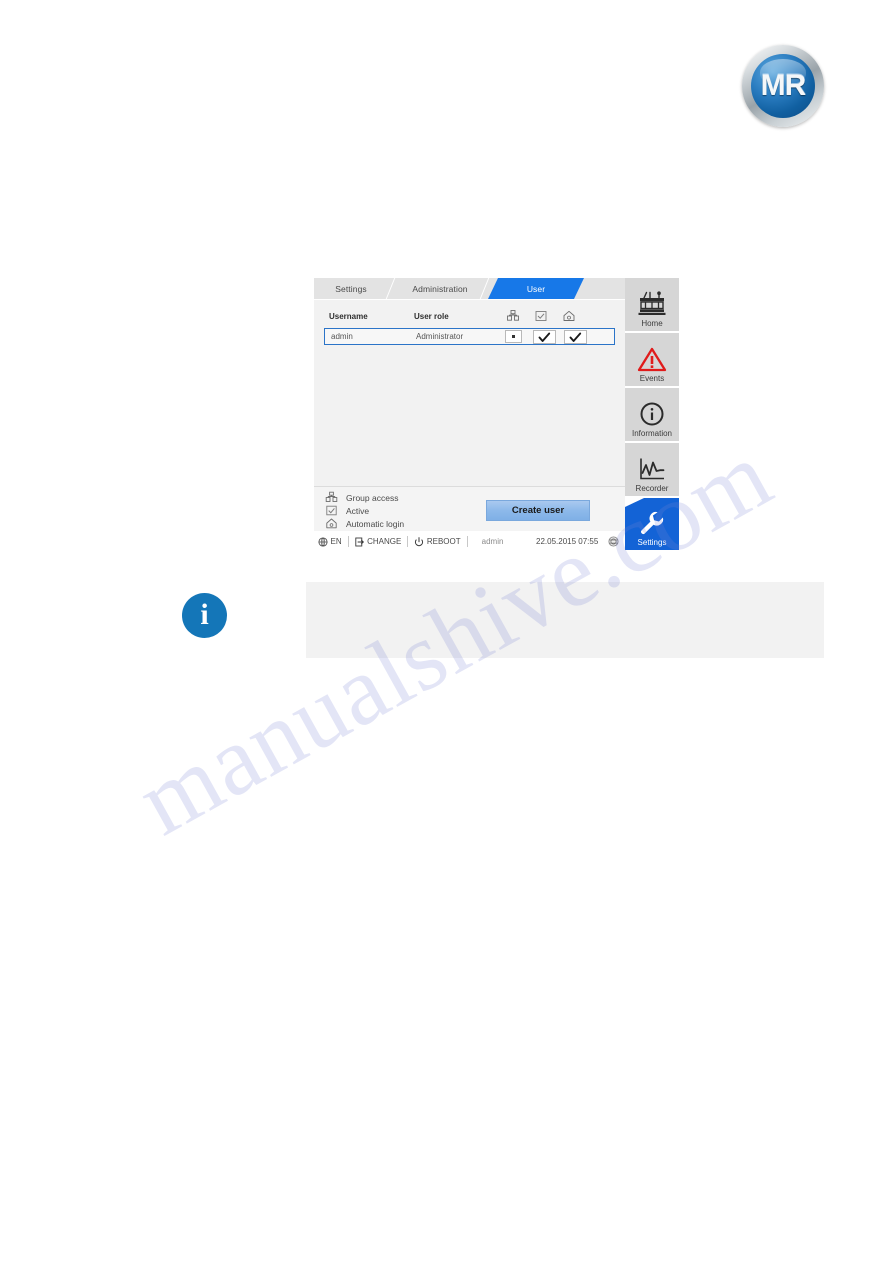  I want to click on tab-bar: Settings Administration User, so click(469, 288).